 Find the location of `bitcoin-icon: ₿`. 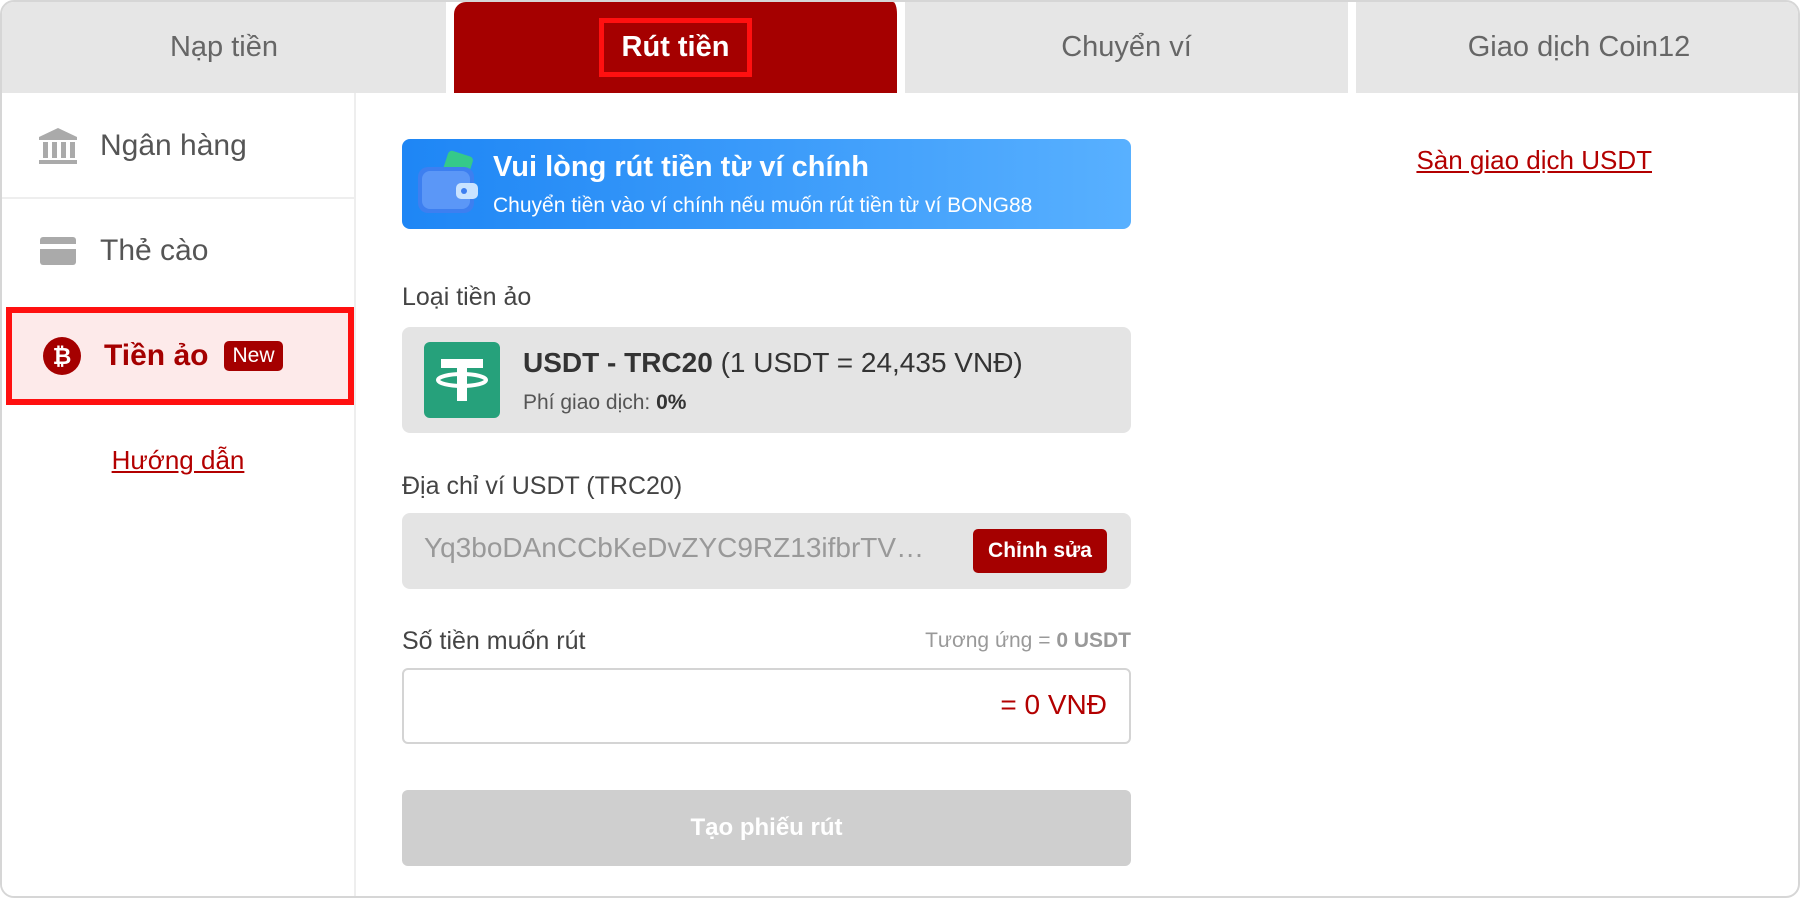

bitcoin-icon: ₿ is located at coordinates (62, 356).